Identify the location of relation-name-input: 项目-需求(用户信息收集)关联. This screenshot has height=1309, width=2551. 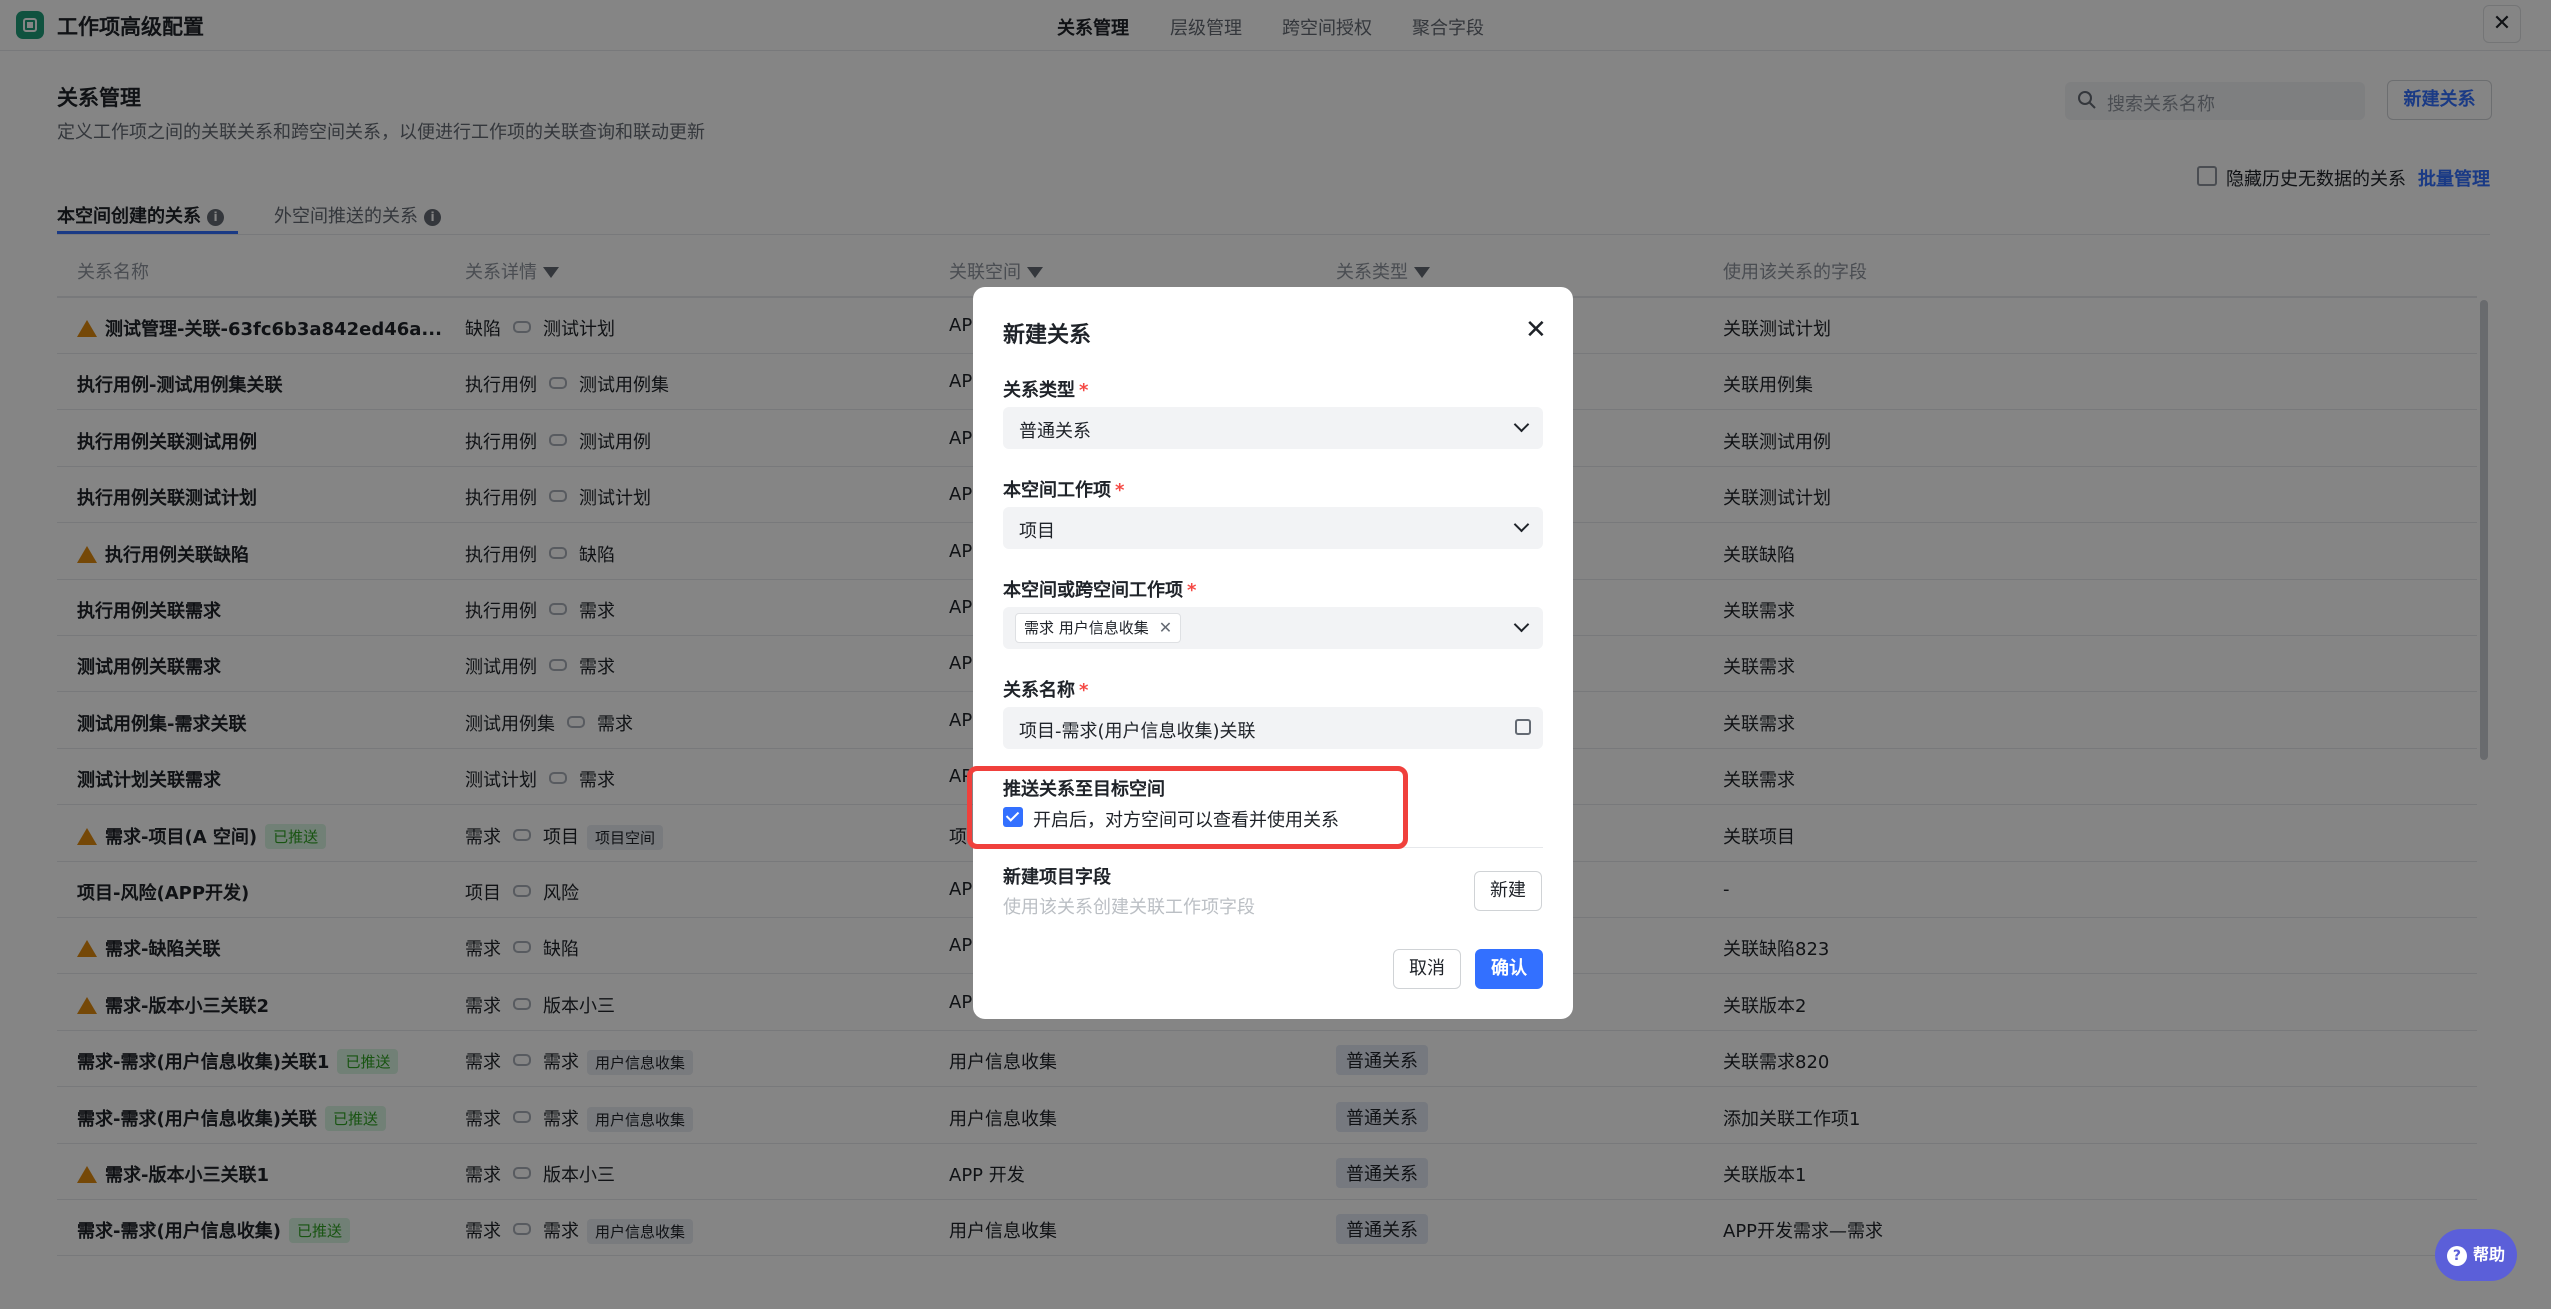
(1273, 728).